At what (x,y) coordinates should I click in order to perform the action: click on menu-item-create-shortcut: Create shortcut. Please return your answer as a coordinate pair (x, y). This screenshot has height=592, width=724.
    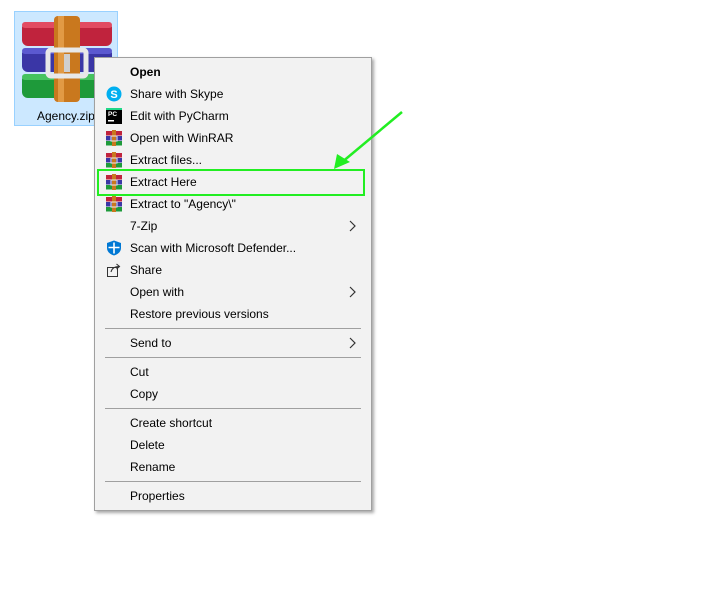
    Looking at the image, I should click on (233, 423).